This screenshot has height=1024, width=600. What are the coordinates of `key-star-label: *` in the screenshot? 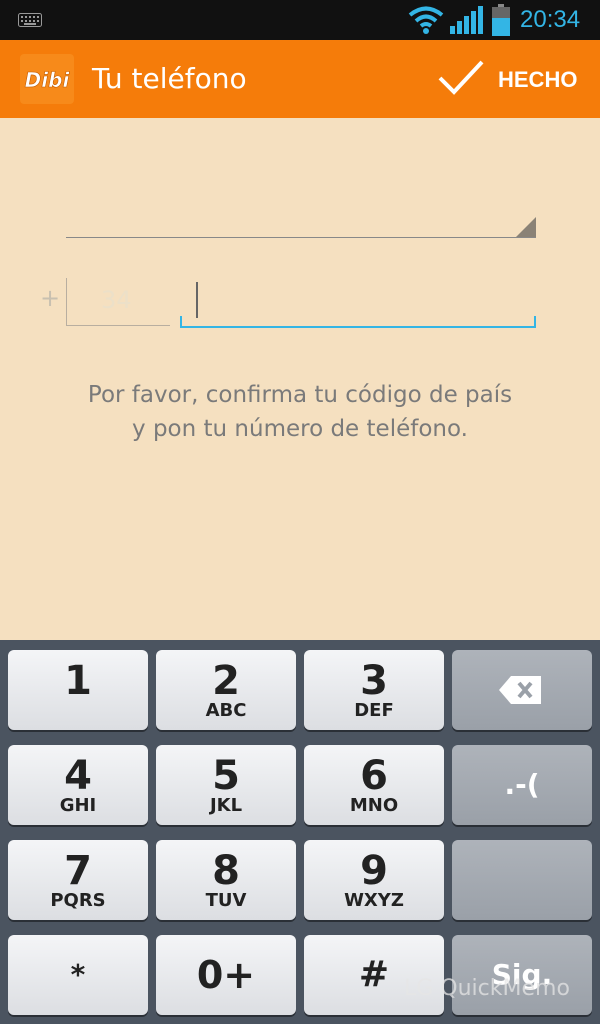 It's located at (78, 974).